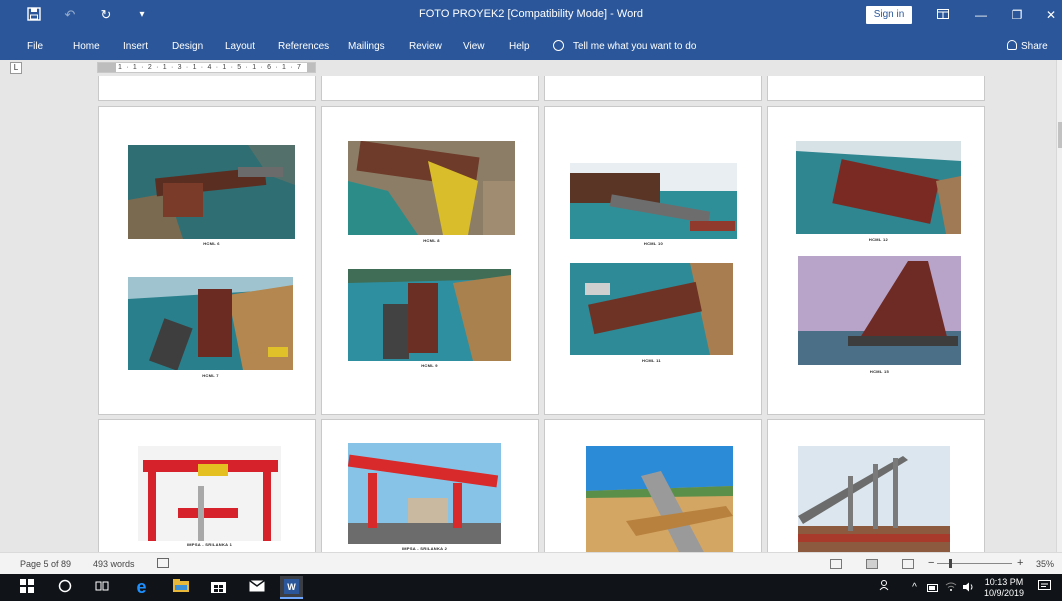 The image size is (1062, 601). What do you see at coordinates (531, 587) in the screenshot?
I see `windows-taskbar: e W ^ 10:13 PM 10/9/2019` at bounding box center [531, 587].